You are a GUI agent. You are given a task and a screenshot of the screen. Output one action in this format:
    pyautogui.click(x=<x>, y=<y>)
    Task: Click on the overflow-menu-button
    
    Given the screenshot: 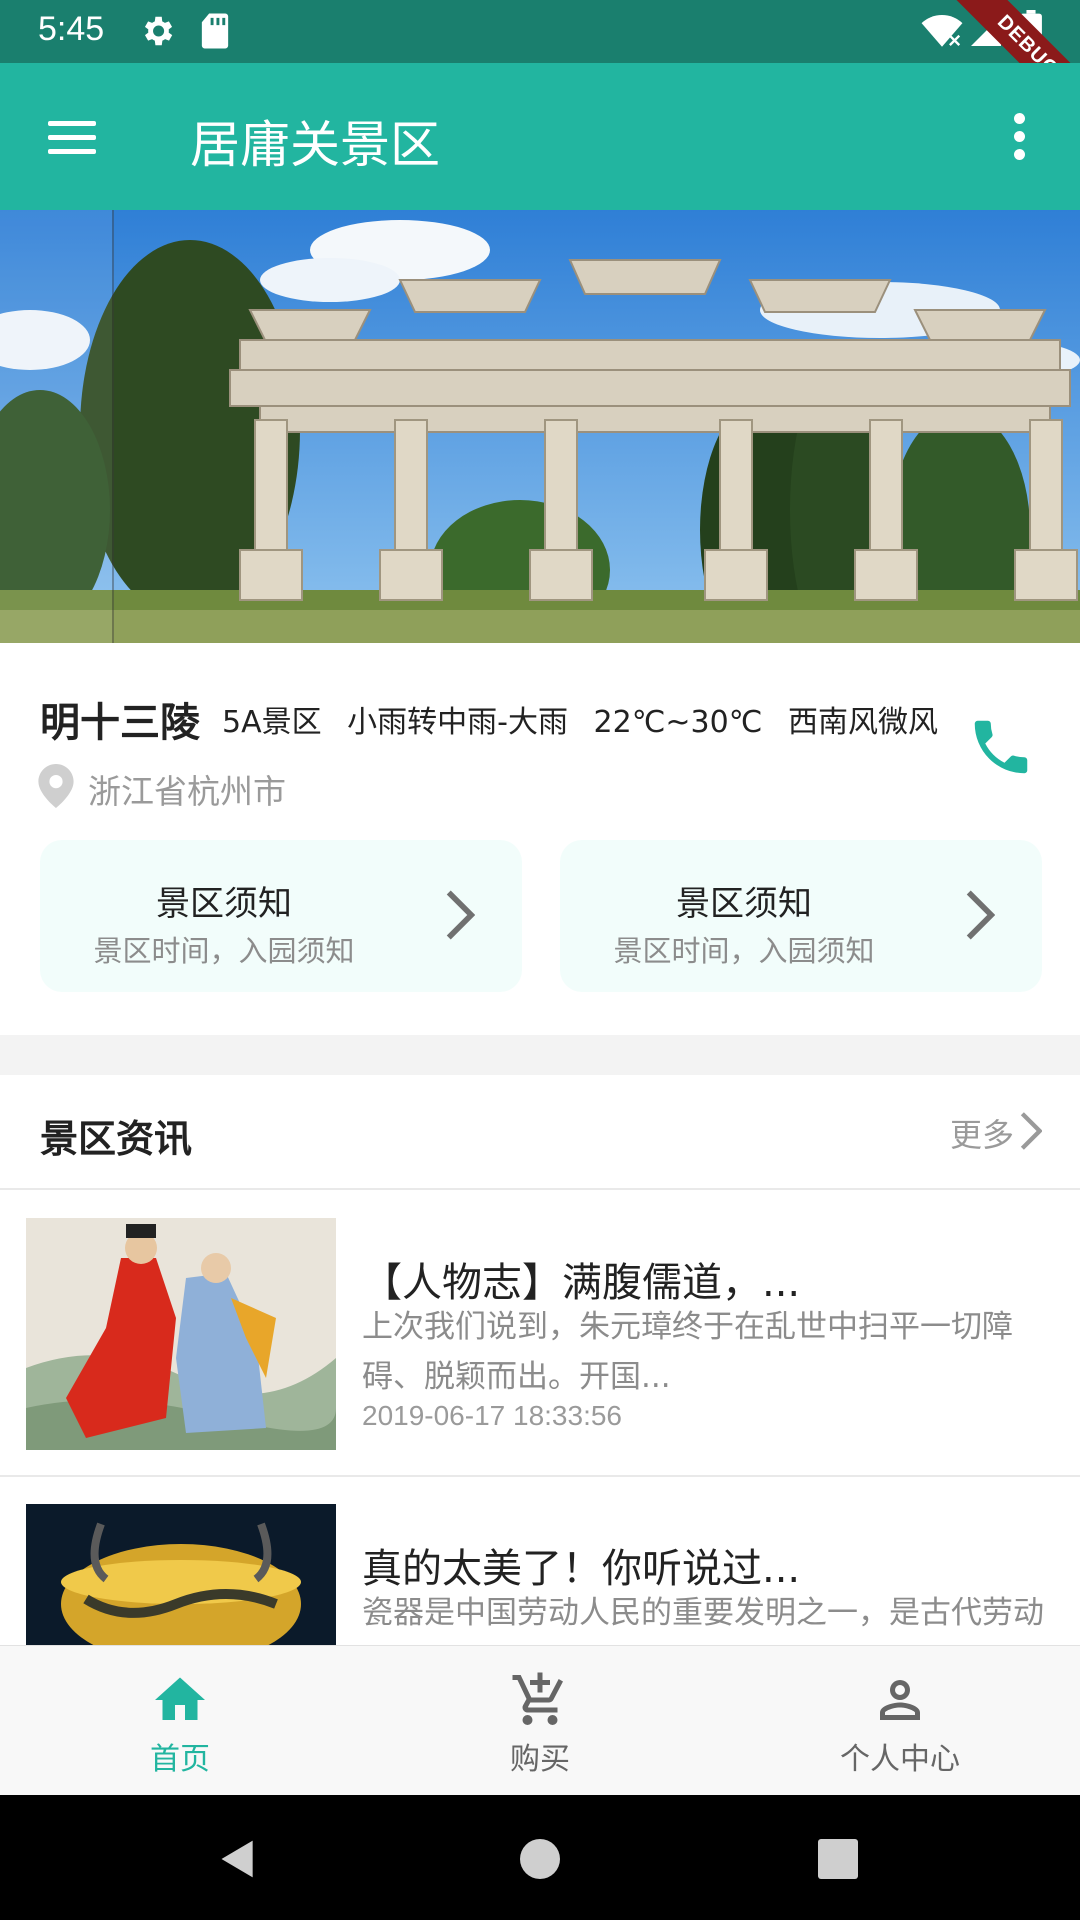 What is the action you would take?
    pyautogui.click(x=1020, y=137)
    